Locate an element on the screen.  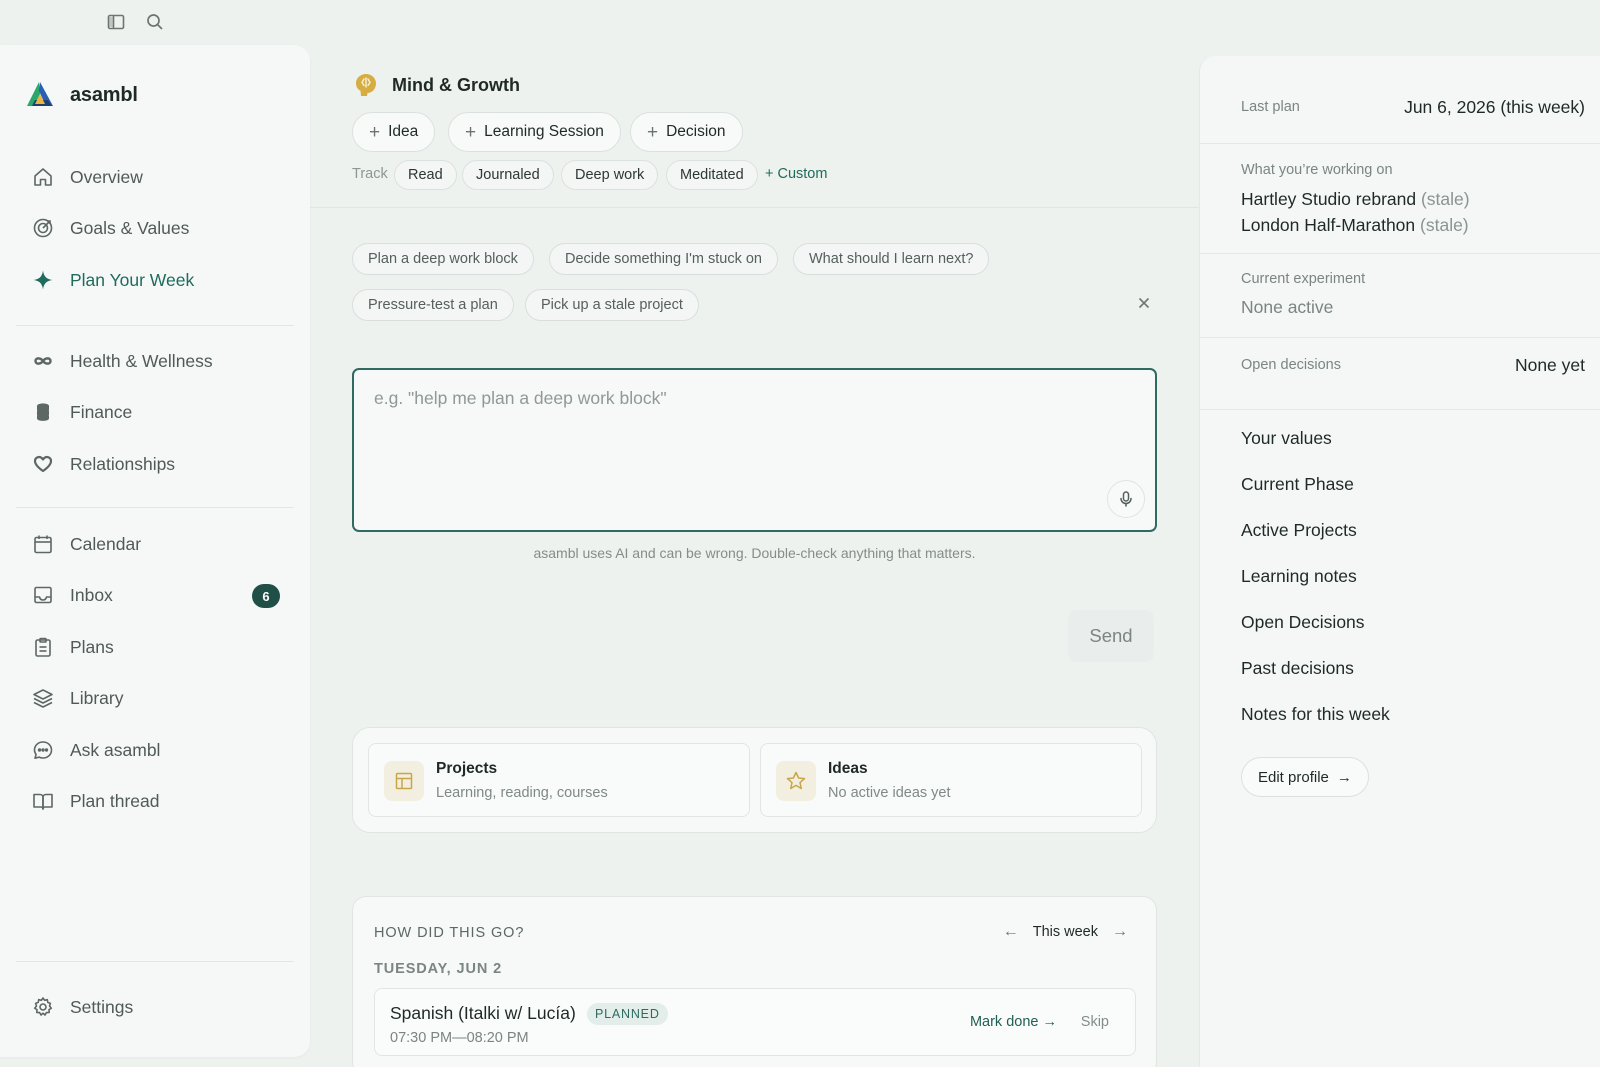
clipboard-icon is located at coordinates (43, 647).